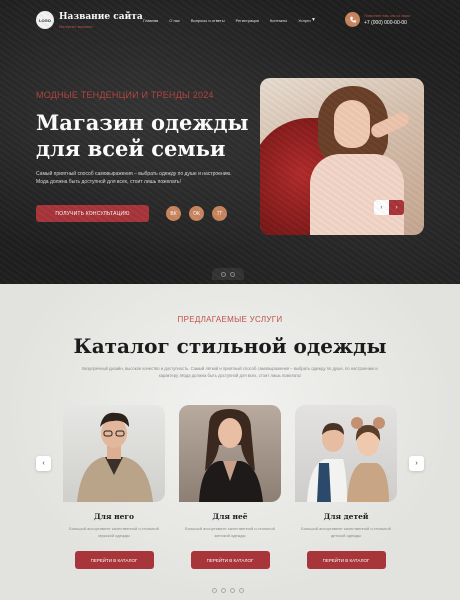 The width and height of the screenshot is (460, 600). I want to click on catalog-kicker: ПРЕДЛАГАЕМЫЕ УСЛУГИ, so click(230, 319).